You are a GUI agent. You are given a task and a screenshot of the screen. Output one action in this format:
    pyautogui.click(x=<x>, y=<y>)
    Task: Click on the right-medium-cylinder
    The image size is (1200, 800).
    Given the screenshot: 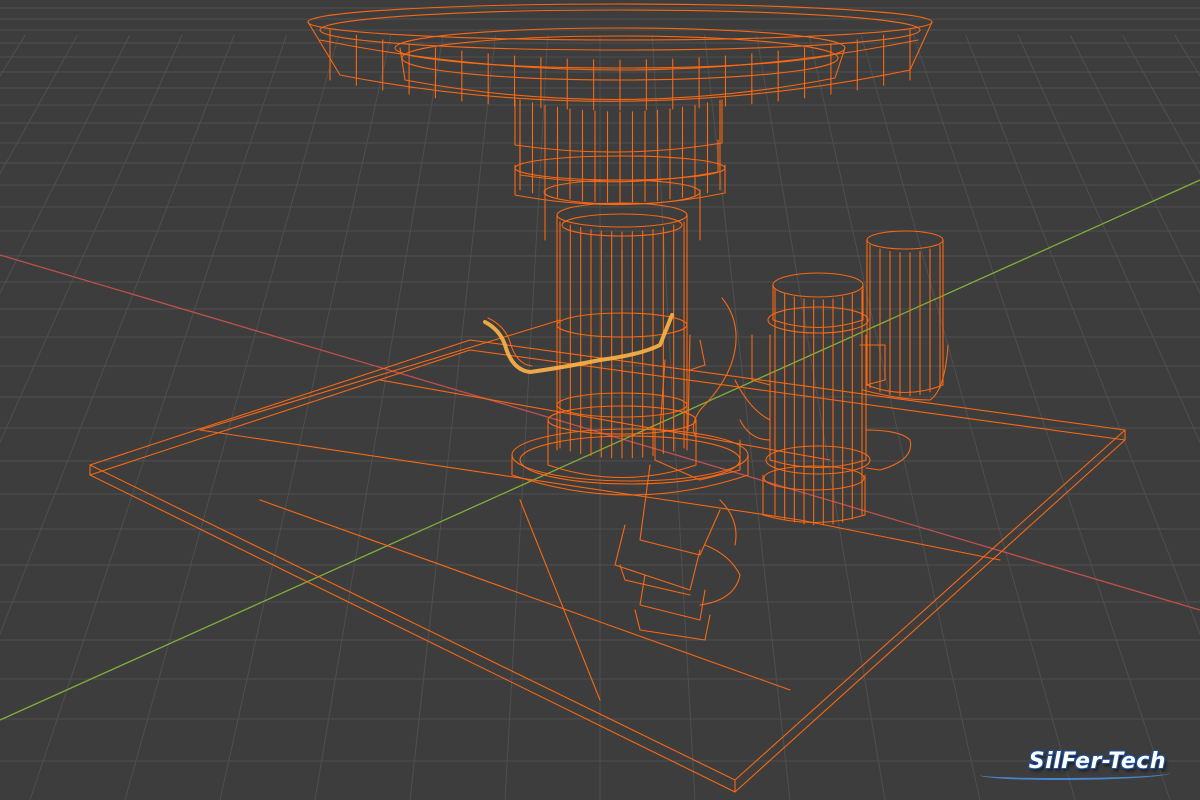 What is the action you would take?
    pyautogui.click(x=818, y=399)
    